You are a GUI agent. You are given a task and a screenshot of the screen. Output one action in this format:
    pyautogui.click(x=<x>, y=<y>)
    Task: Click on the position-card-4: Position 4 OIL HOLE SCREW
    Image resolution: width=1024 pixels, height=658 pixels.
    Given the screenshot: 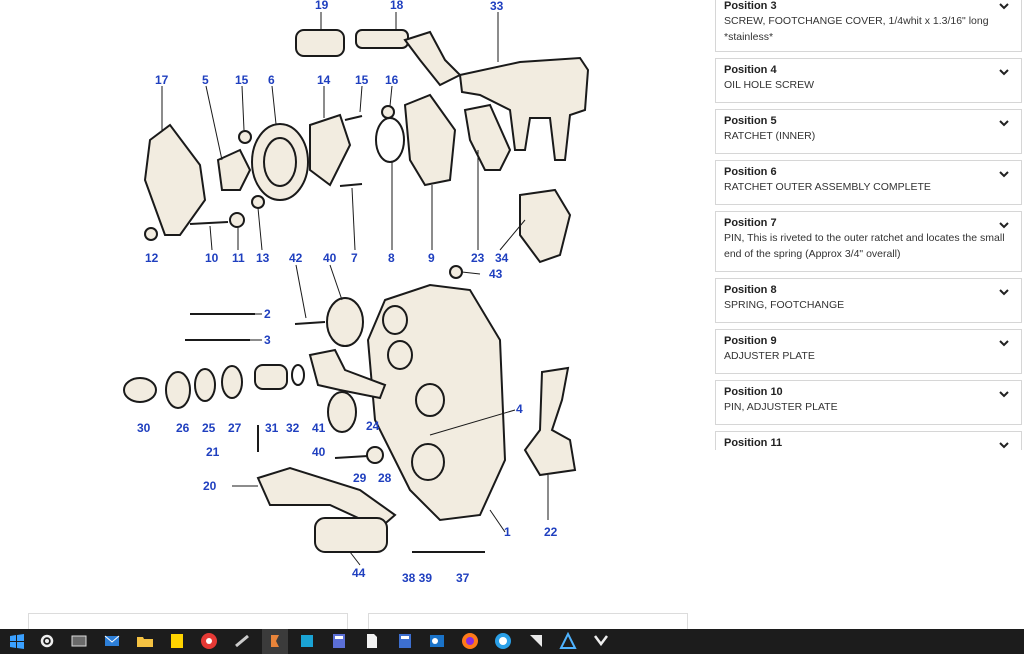 What is the action you would take?
    pyautogui.click(x=868, y=80)
    